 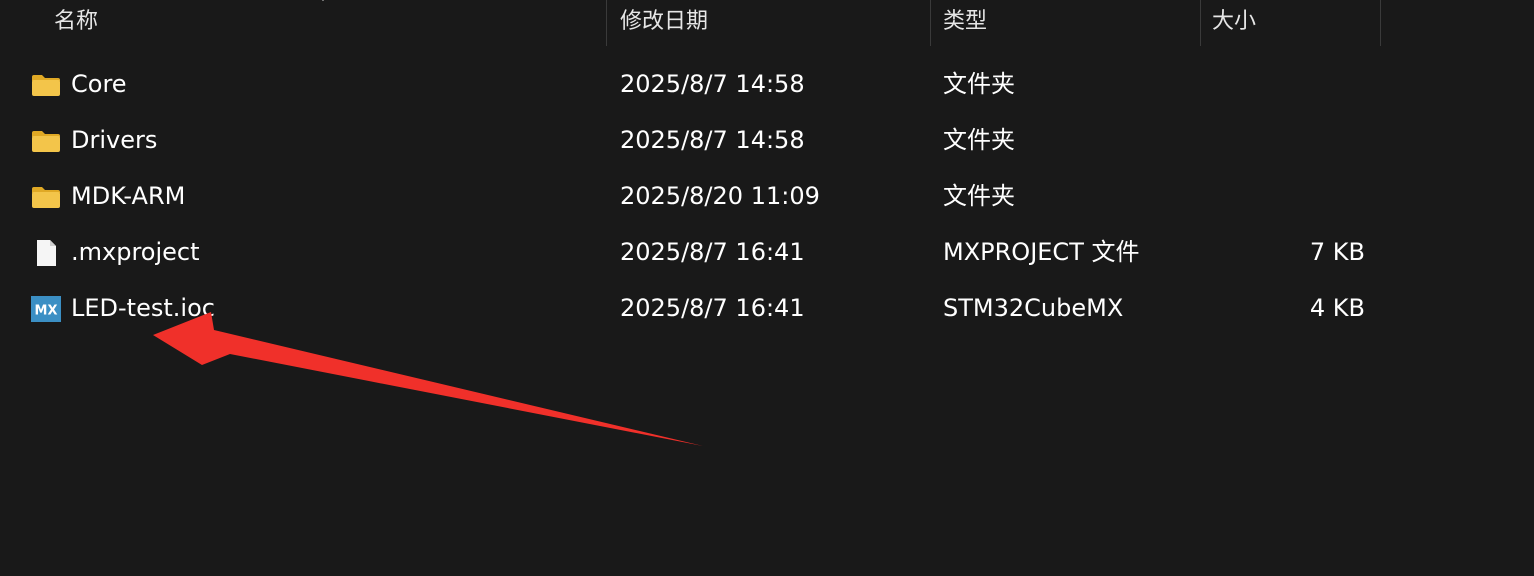 What do you see at coordinates (46, 311) in the screenshot?
I see `mx-icon-text: MX` at bounding box center [46, 311].